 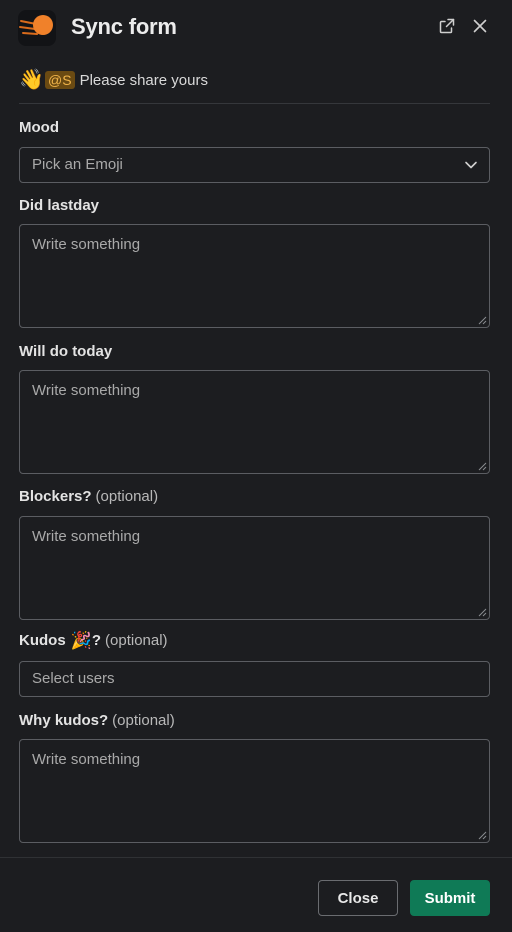 What do you see at coordinates (86, 244) in the screenshot?
I see `did-lastday-placeholder: Write something` at bounding box center [86, 244].